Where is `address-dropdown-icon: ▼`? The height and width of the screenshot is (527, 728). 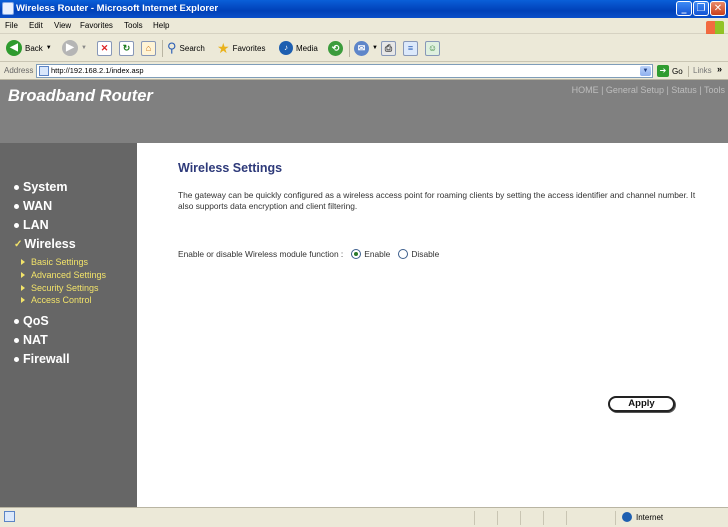
address-dropdown-icon: ▼ is located at coordinates (645, 71).